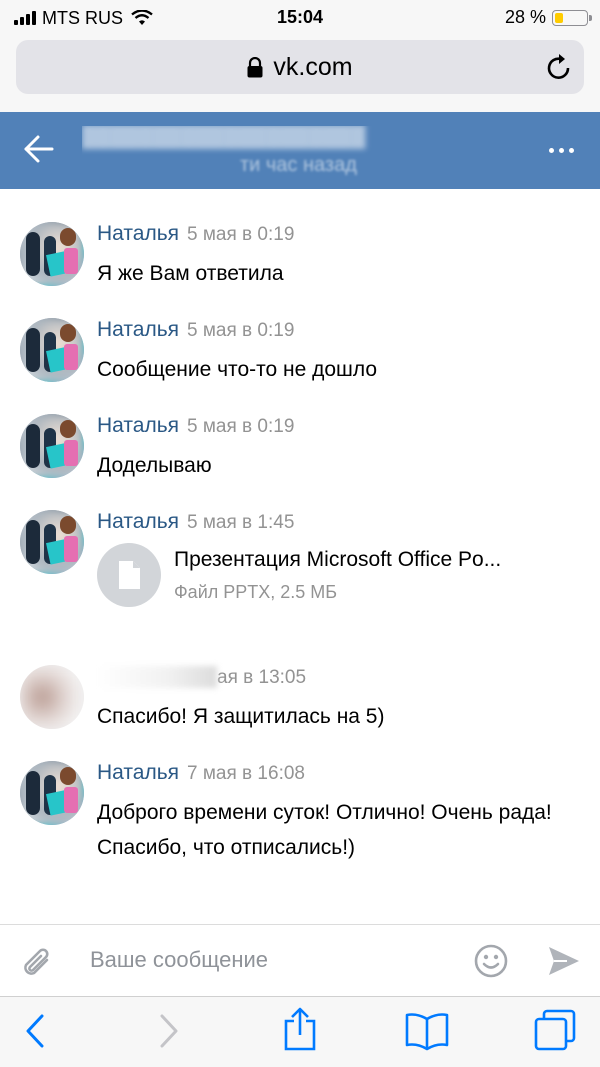  I want to click on battery-percent: 28 %, so click(525, 17).